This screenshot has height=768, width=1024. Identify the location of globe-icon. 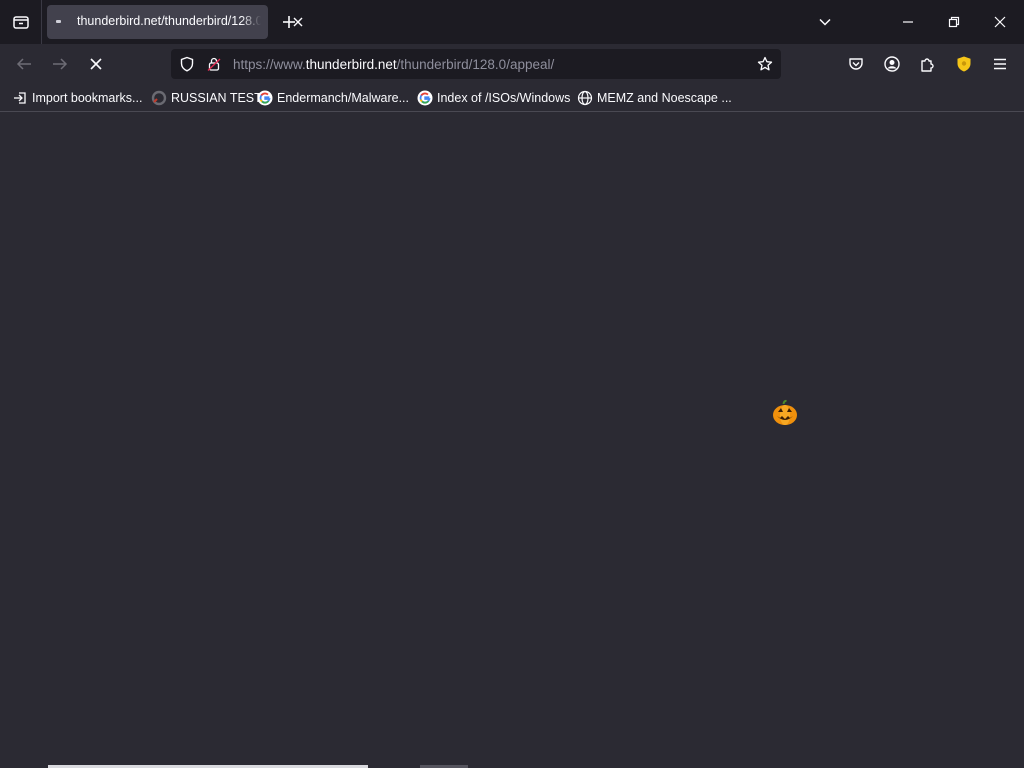
(585, 98).